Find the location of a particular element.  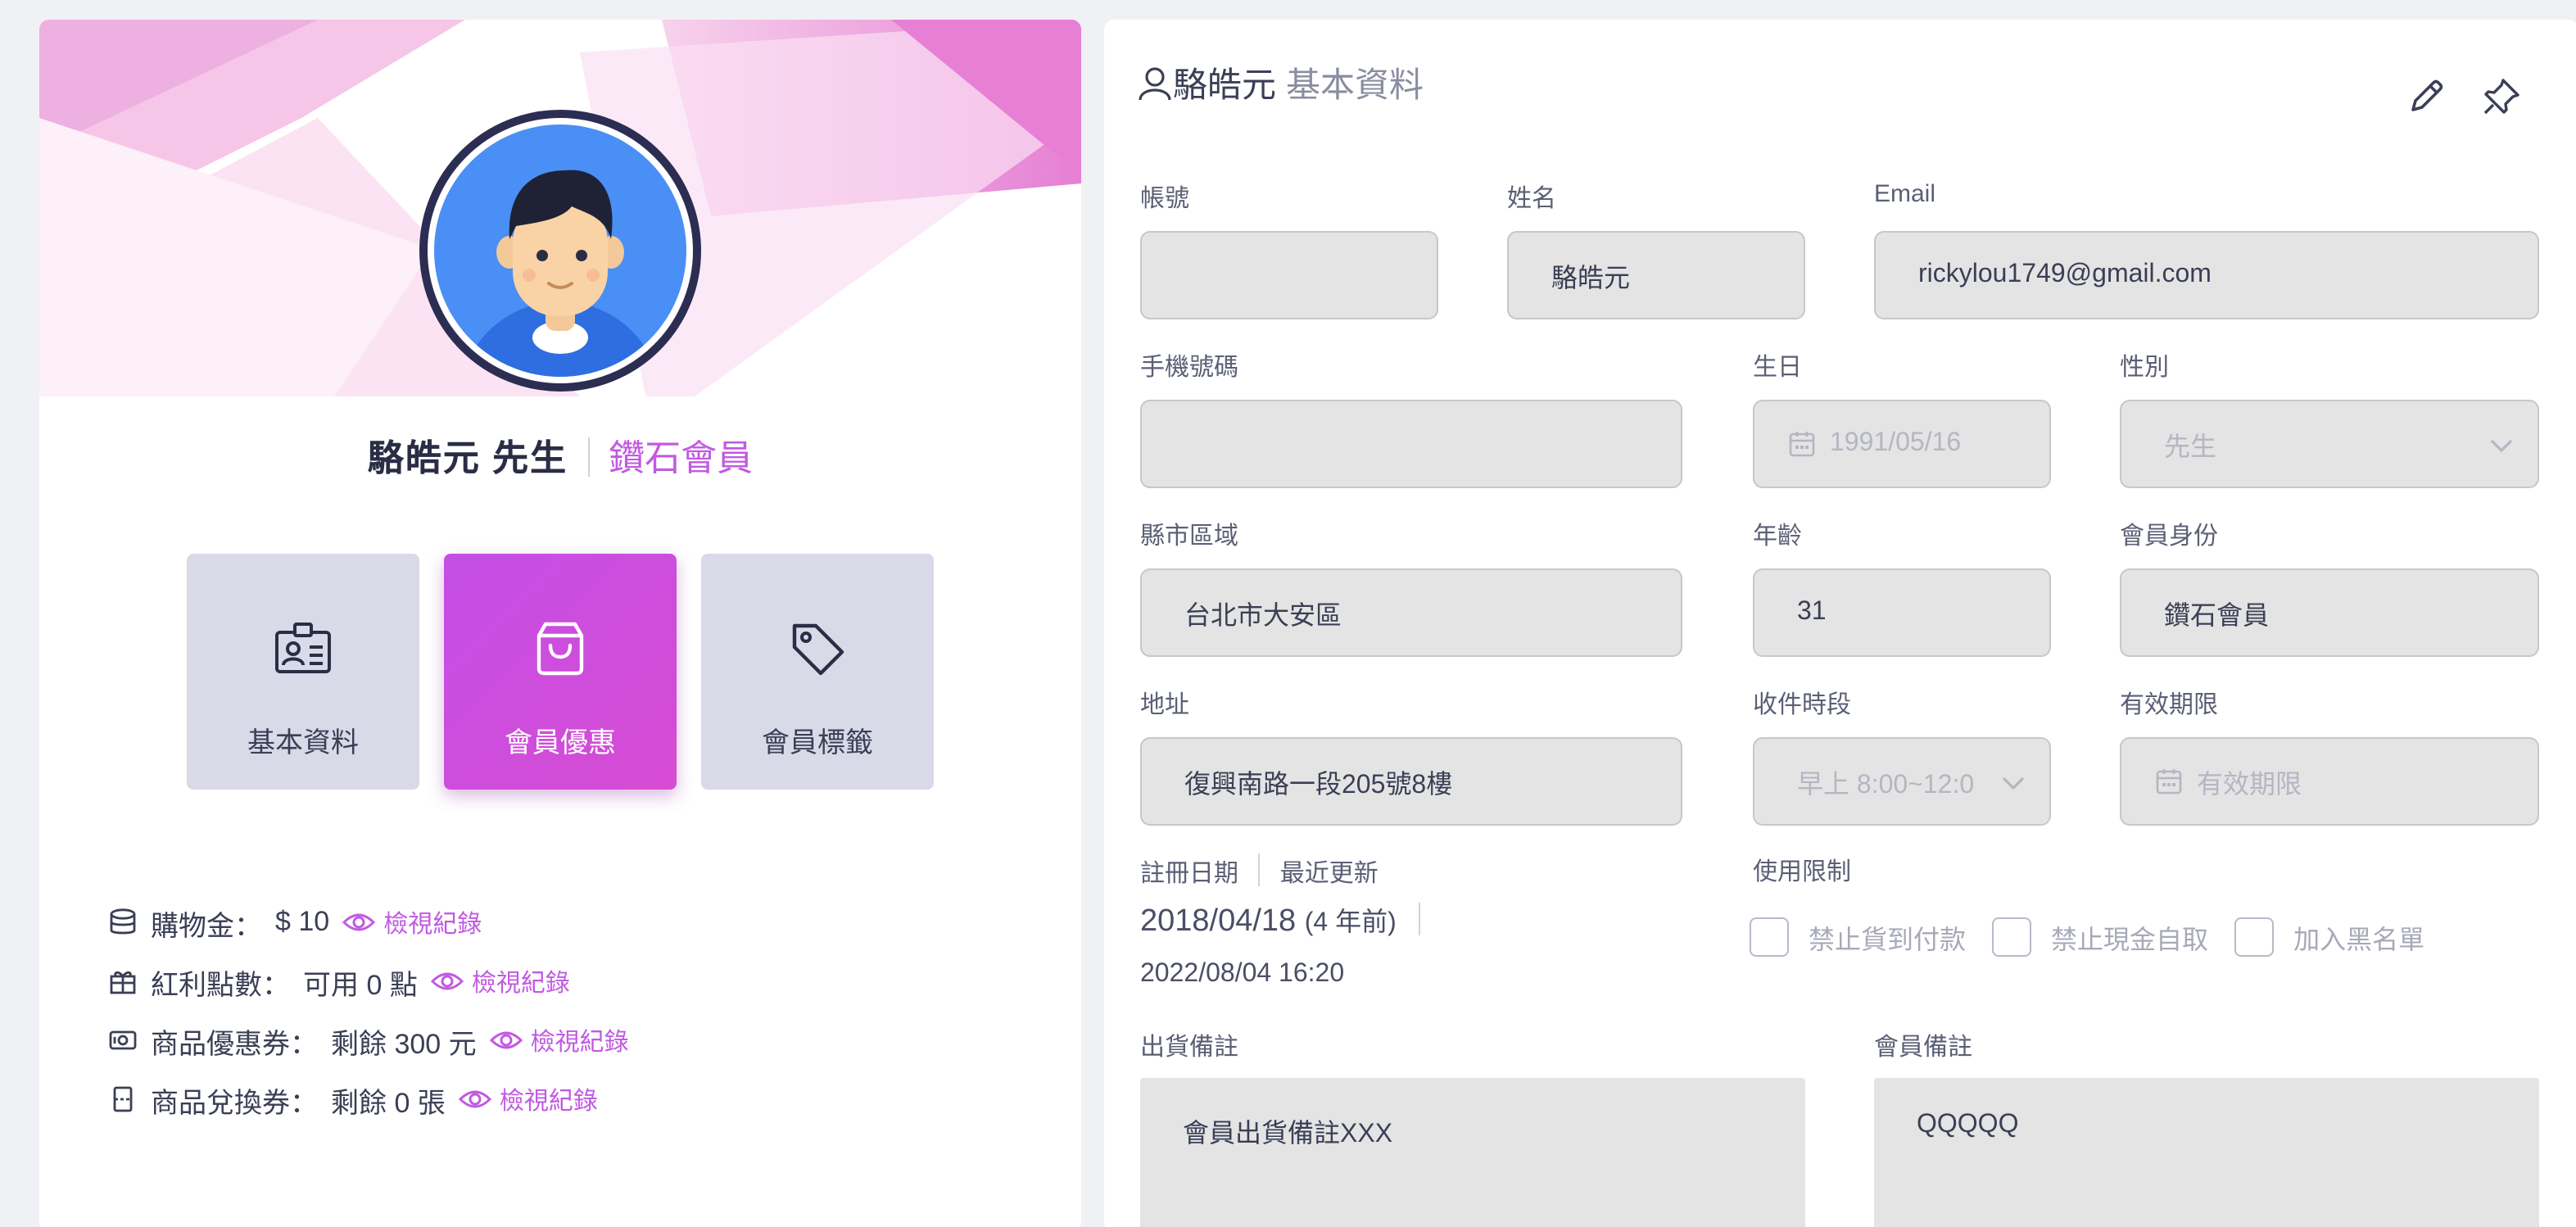

avatar is located at coordinates (560, 251).